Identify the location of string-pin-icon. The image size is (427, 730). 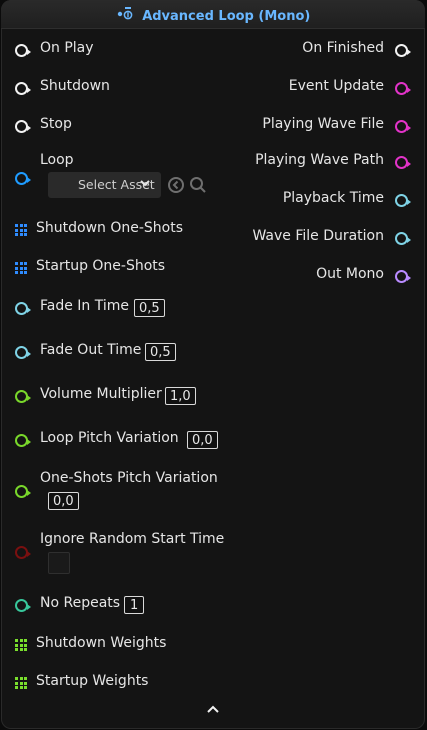
(403, 162).